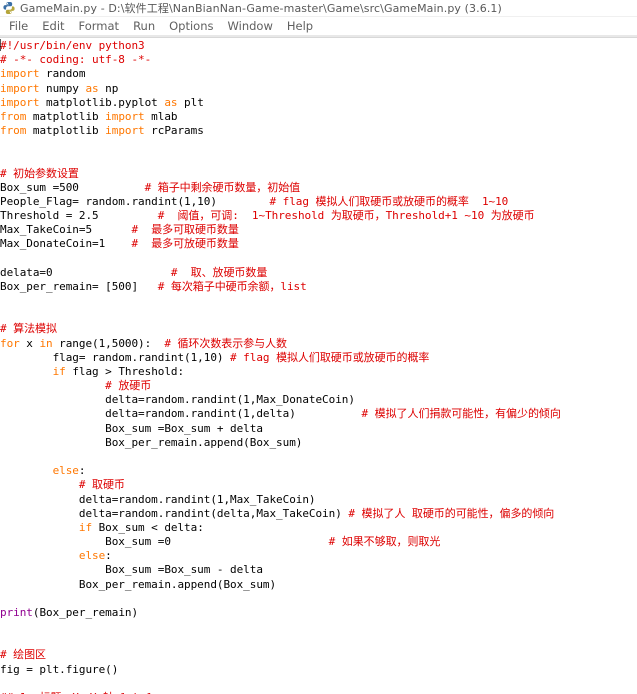 This screenshot has height=694, width=637. I want to click on code-token: Max_TakeCoin=5, so click(46, 230).